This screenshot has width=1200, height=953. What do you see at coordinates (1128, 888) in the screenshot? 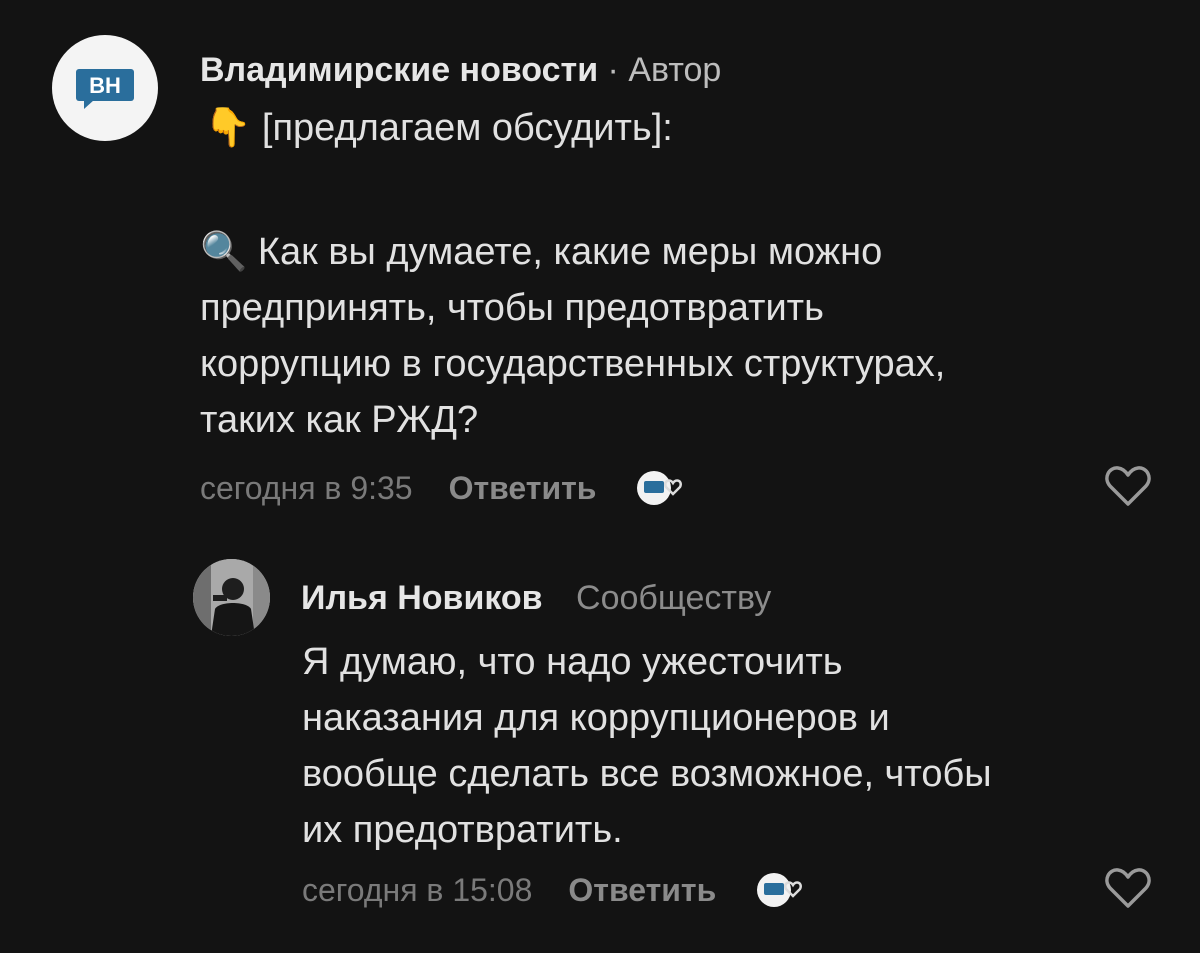
I see `reply-like-heart-icon` at bounding box center [1128, 888].